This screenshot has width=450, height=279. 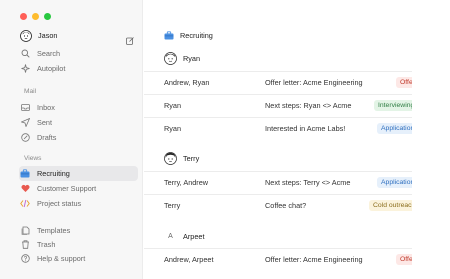 I want to click on sidebar-item-recruiting: Recruiting, so click(x=45, y=173).